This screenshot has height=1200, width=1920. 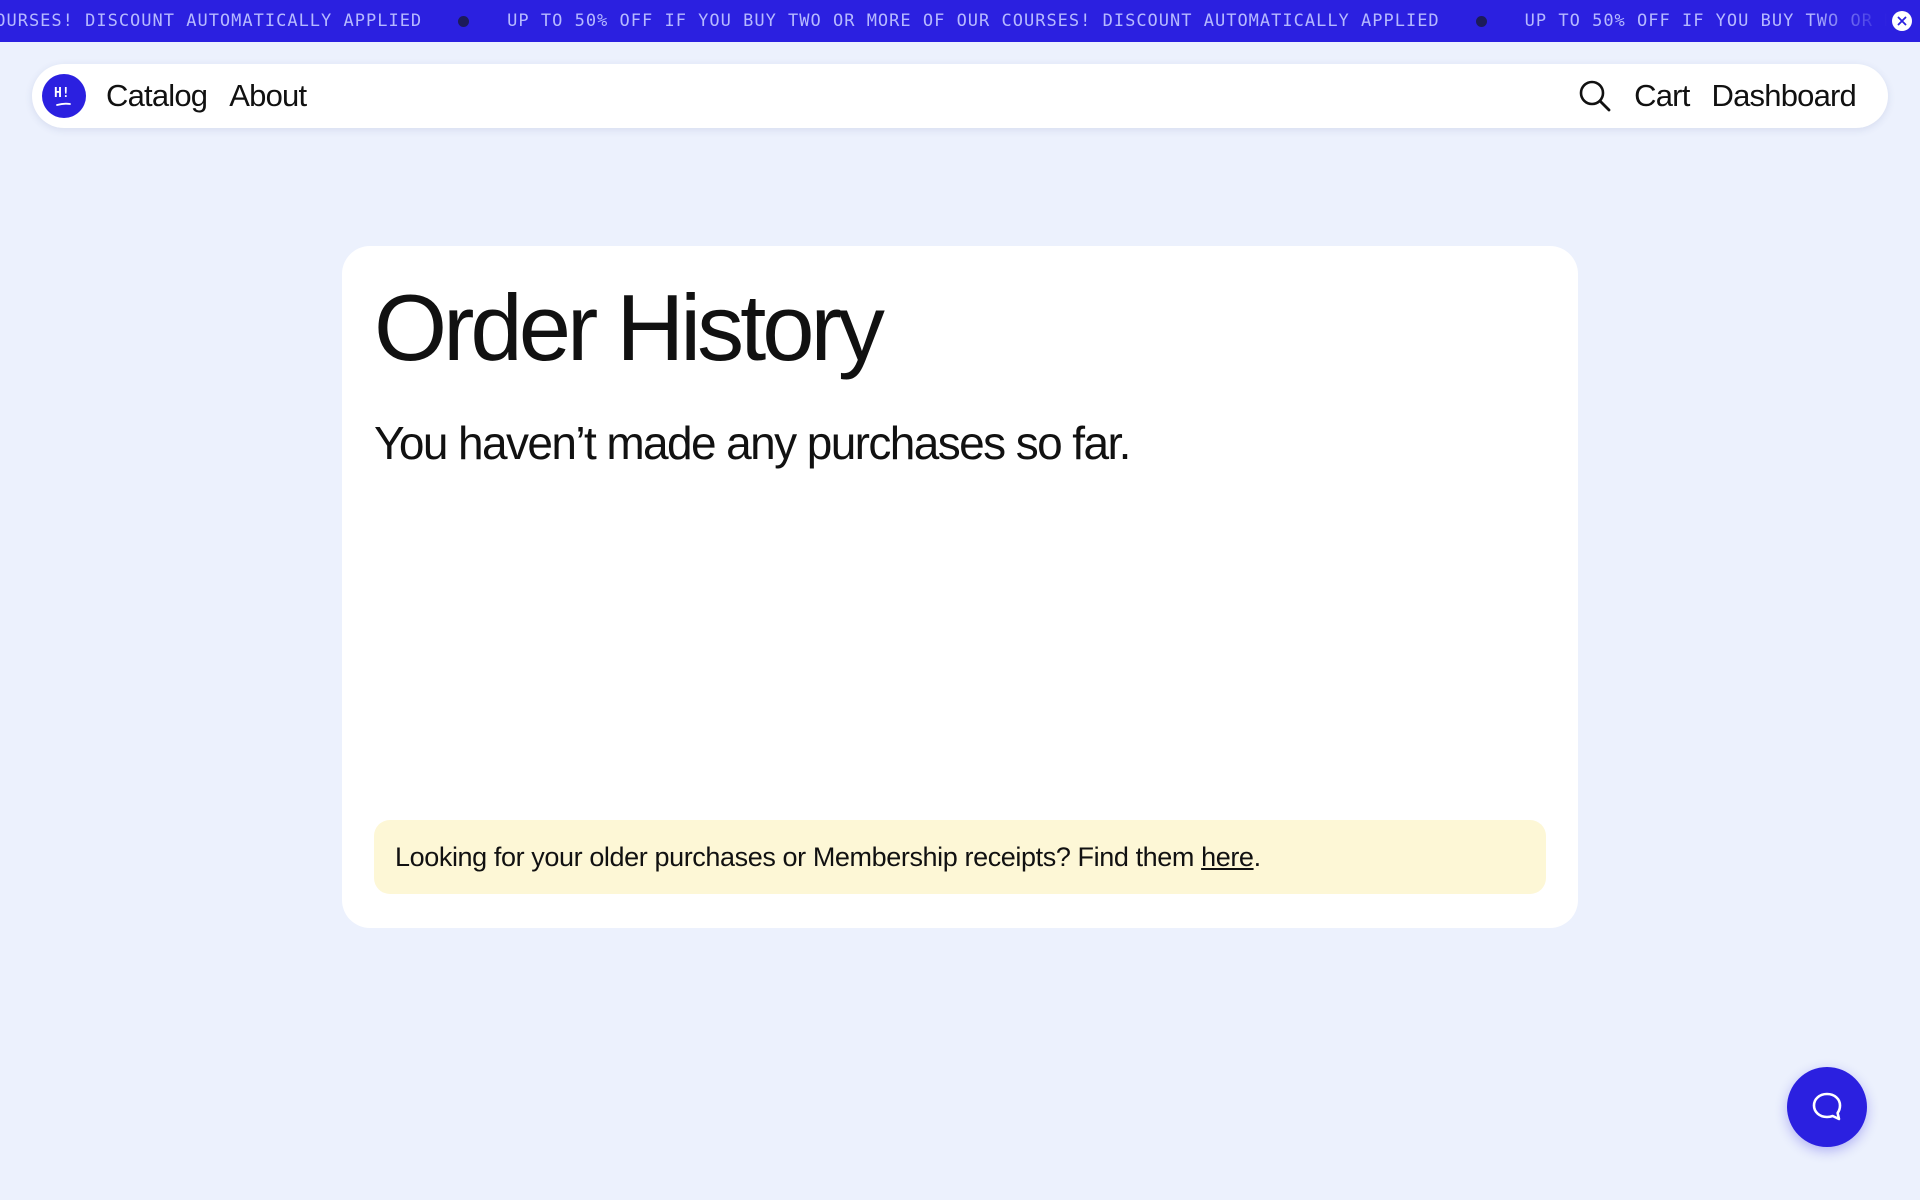 I want to click on nav-link-catalog: Catalog, so click(x=157, y=96).